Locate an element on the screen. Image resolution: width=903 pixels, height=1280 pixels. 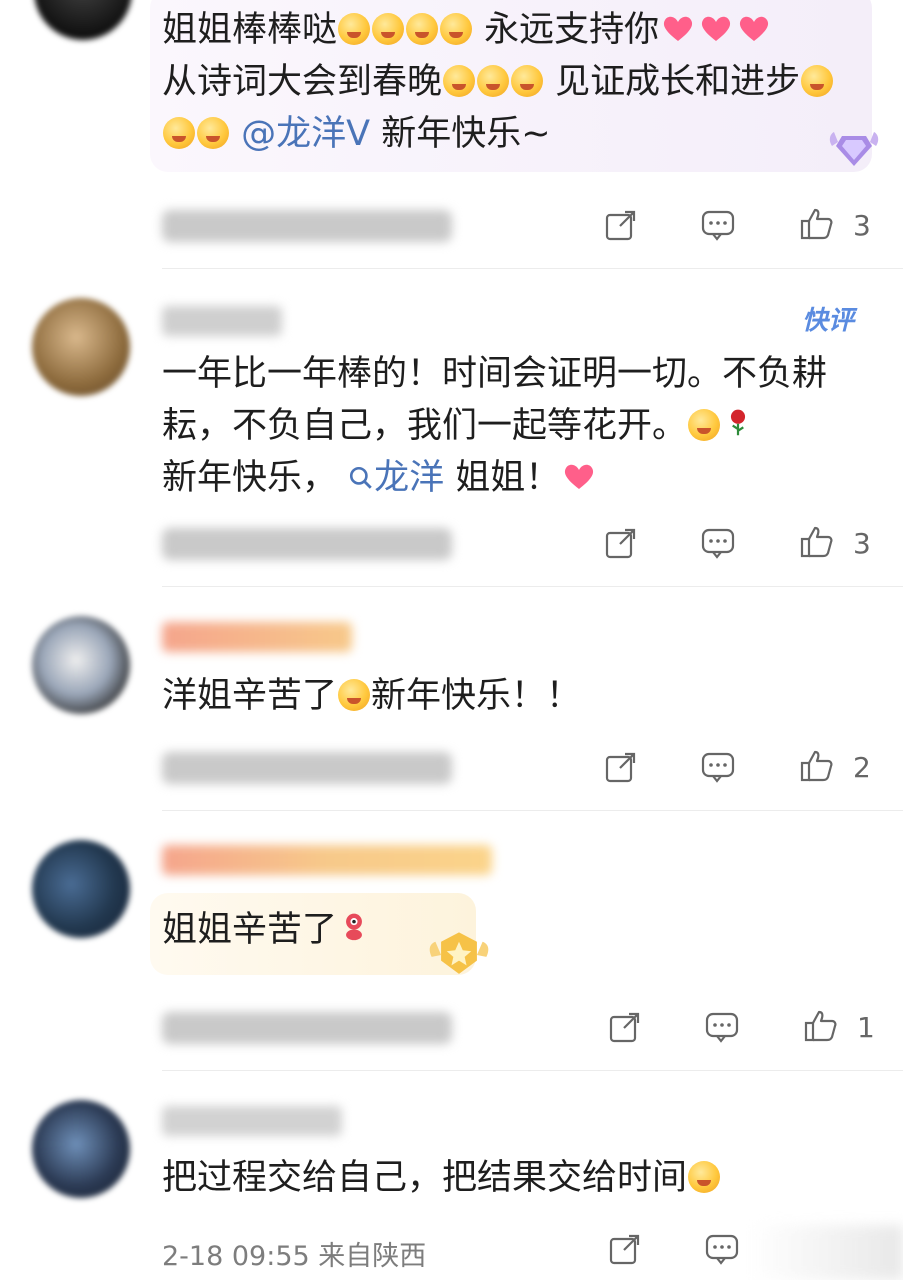
comment-text-part: 姐姐辛苦了 is located at coordinates (250, 930).